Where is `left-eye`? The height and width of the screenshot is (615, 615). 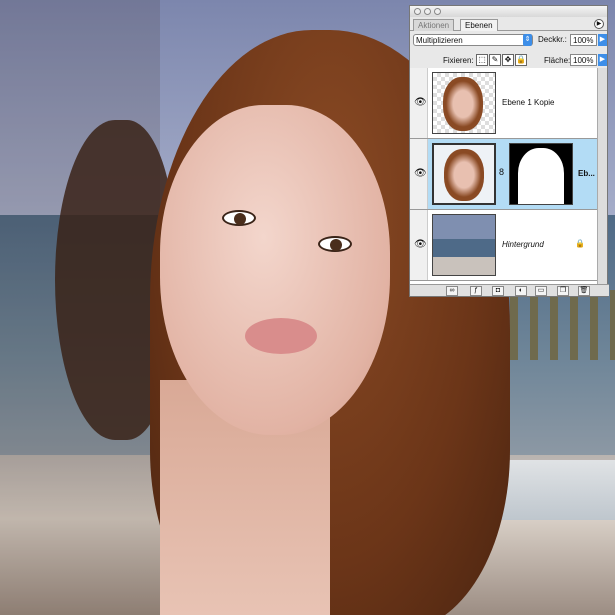 left-eye is located at coordinates (239, 218).